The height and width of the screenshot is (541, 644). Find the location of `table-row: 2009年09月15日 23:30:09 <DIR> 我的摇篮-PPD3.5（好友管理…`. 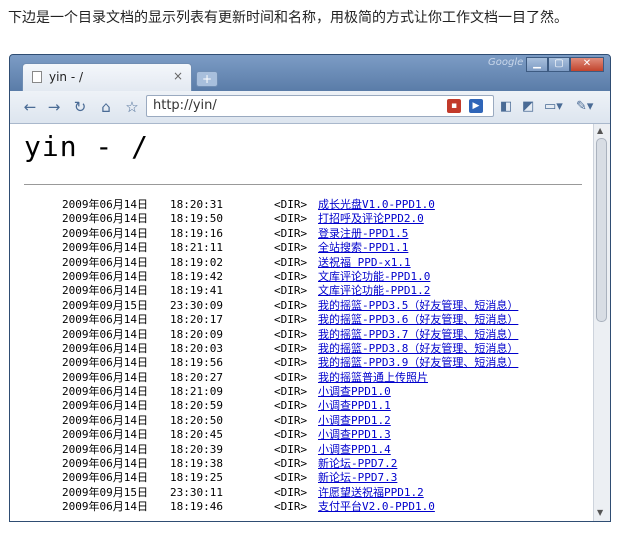

table-row: 2009年09月15日 23:30:09 <DIR> 我的摇篮-PPD3.5（好友管理… is located at coordinates (327, 306).